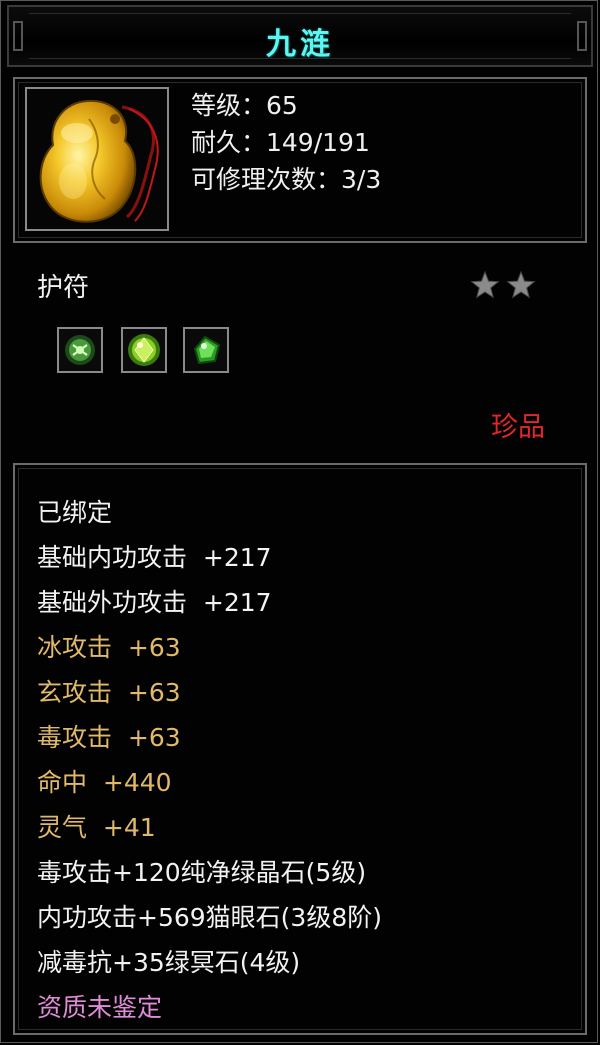 This screenshot has height=1045, width=600. What do you see at coordinates (104, 782) in the screenshot?
I see `attribute-line: 命中 +440` at bounding box center [104, 782].